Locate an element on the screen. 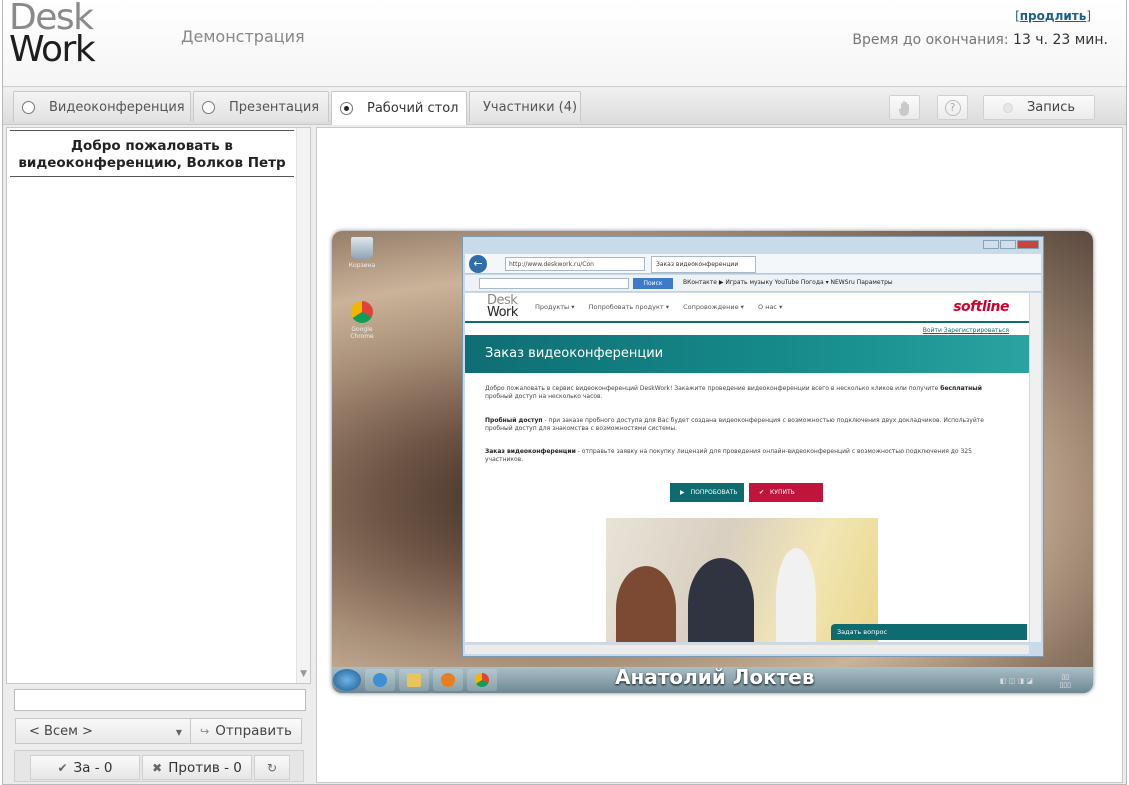  browser-vertical-scrollbar is located at coordinates (1035, 467).